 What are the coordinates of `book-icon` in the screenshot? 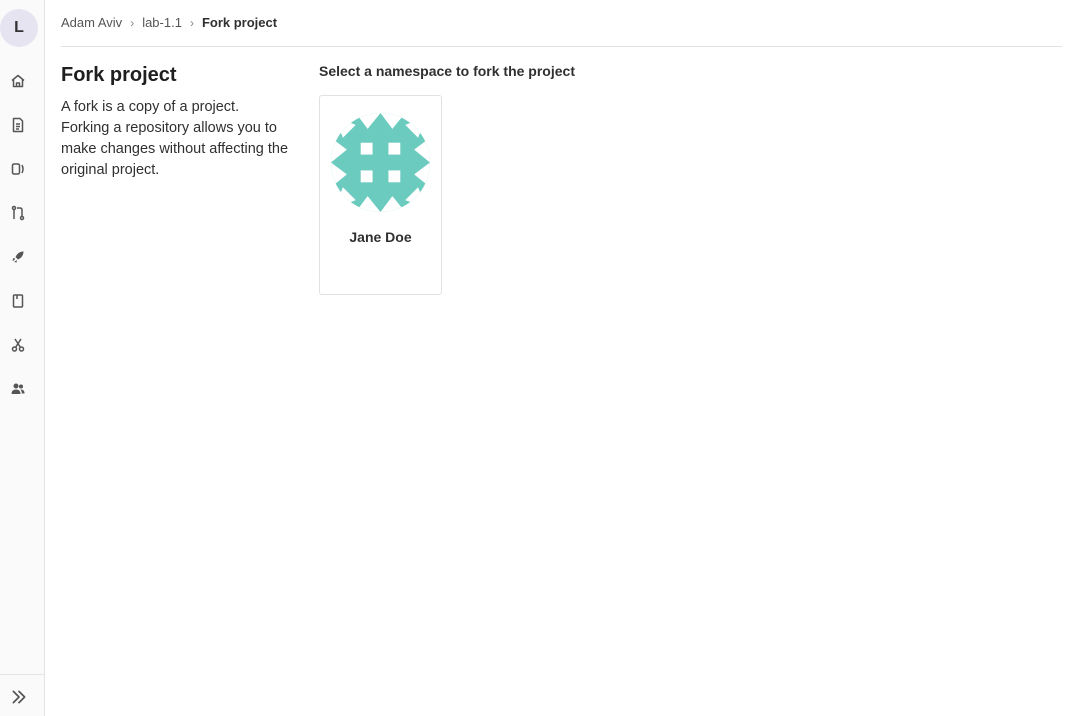 It's located at (18, 301).